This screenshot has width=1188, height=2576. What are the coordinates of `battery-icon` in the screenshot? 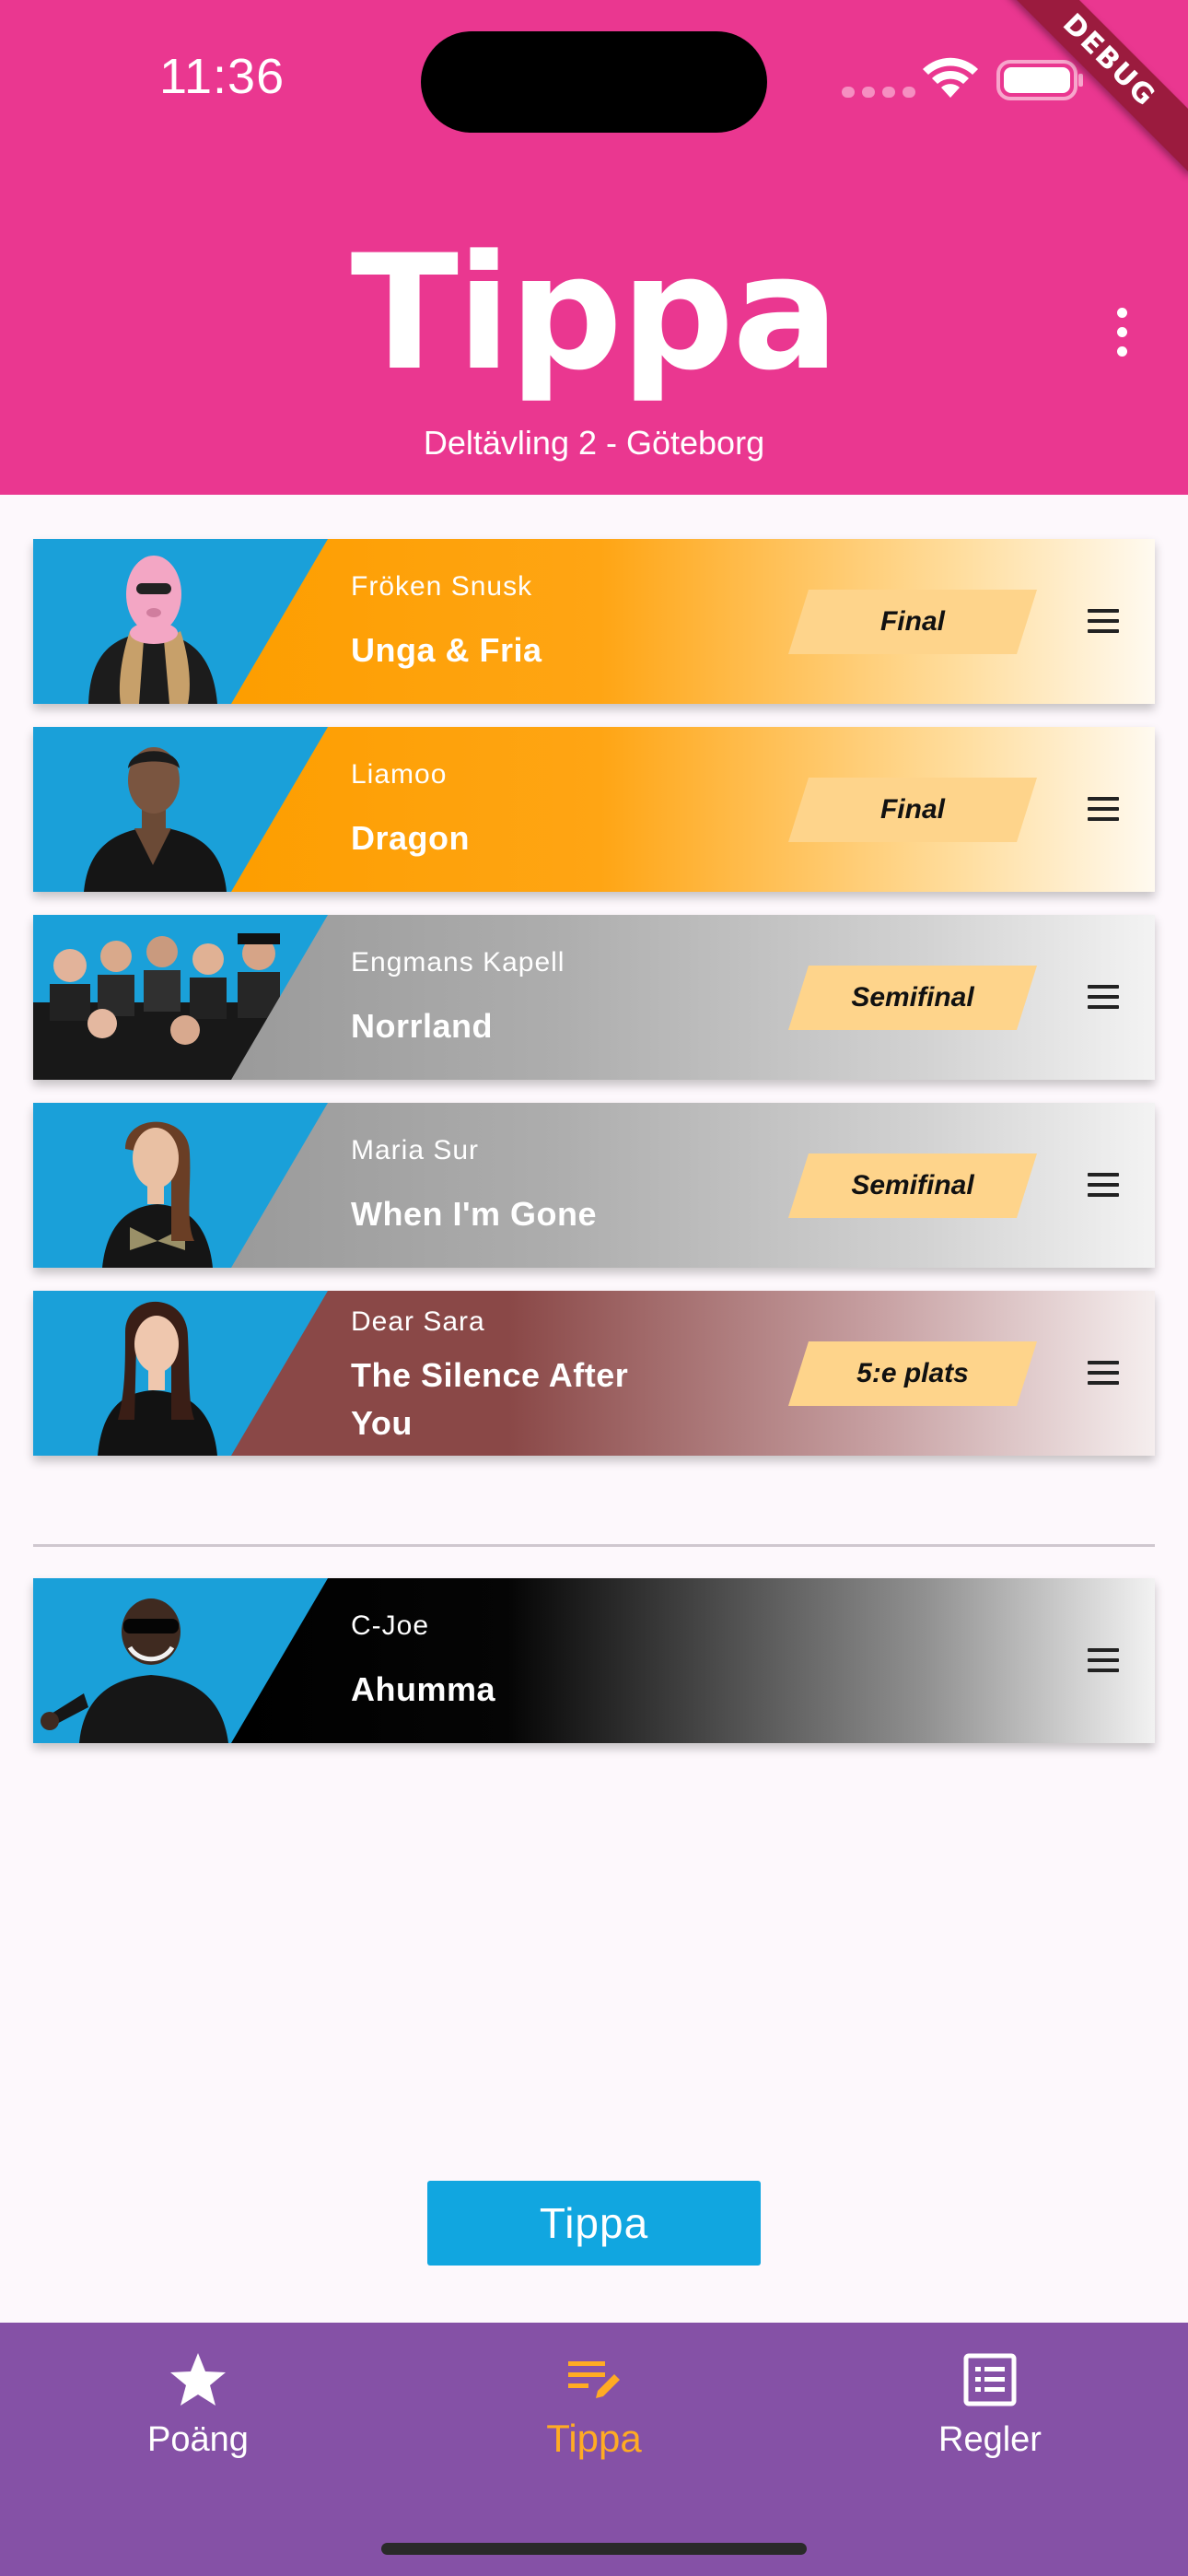 It's located at (1039, 80).